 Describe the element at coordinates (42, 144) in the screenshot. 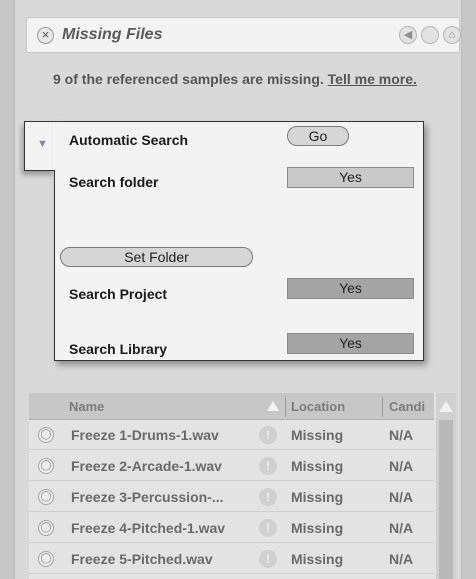

I see `disclosure-triangle-icon: ▼` at that location.